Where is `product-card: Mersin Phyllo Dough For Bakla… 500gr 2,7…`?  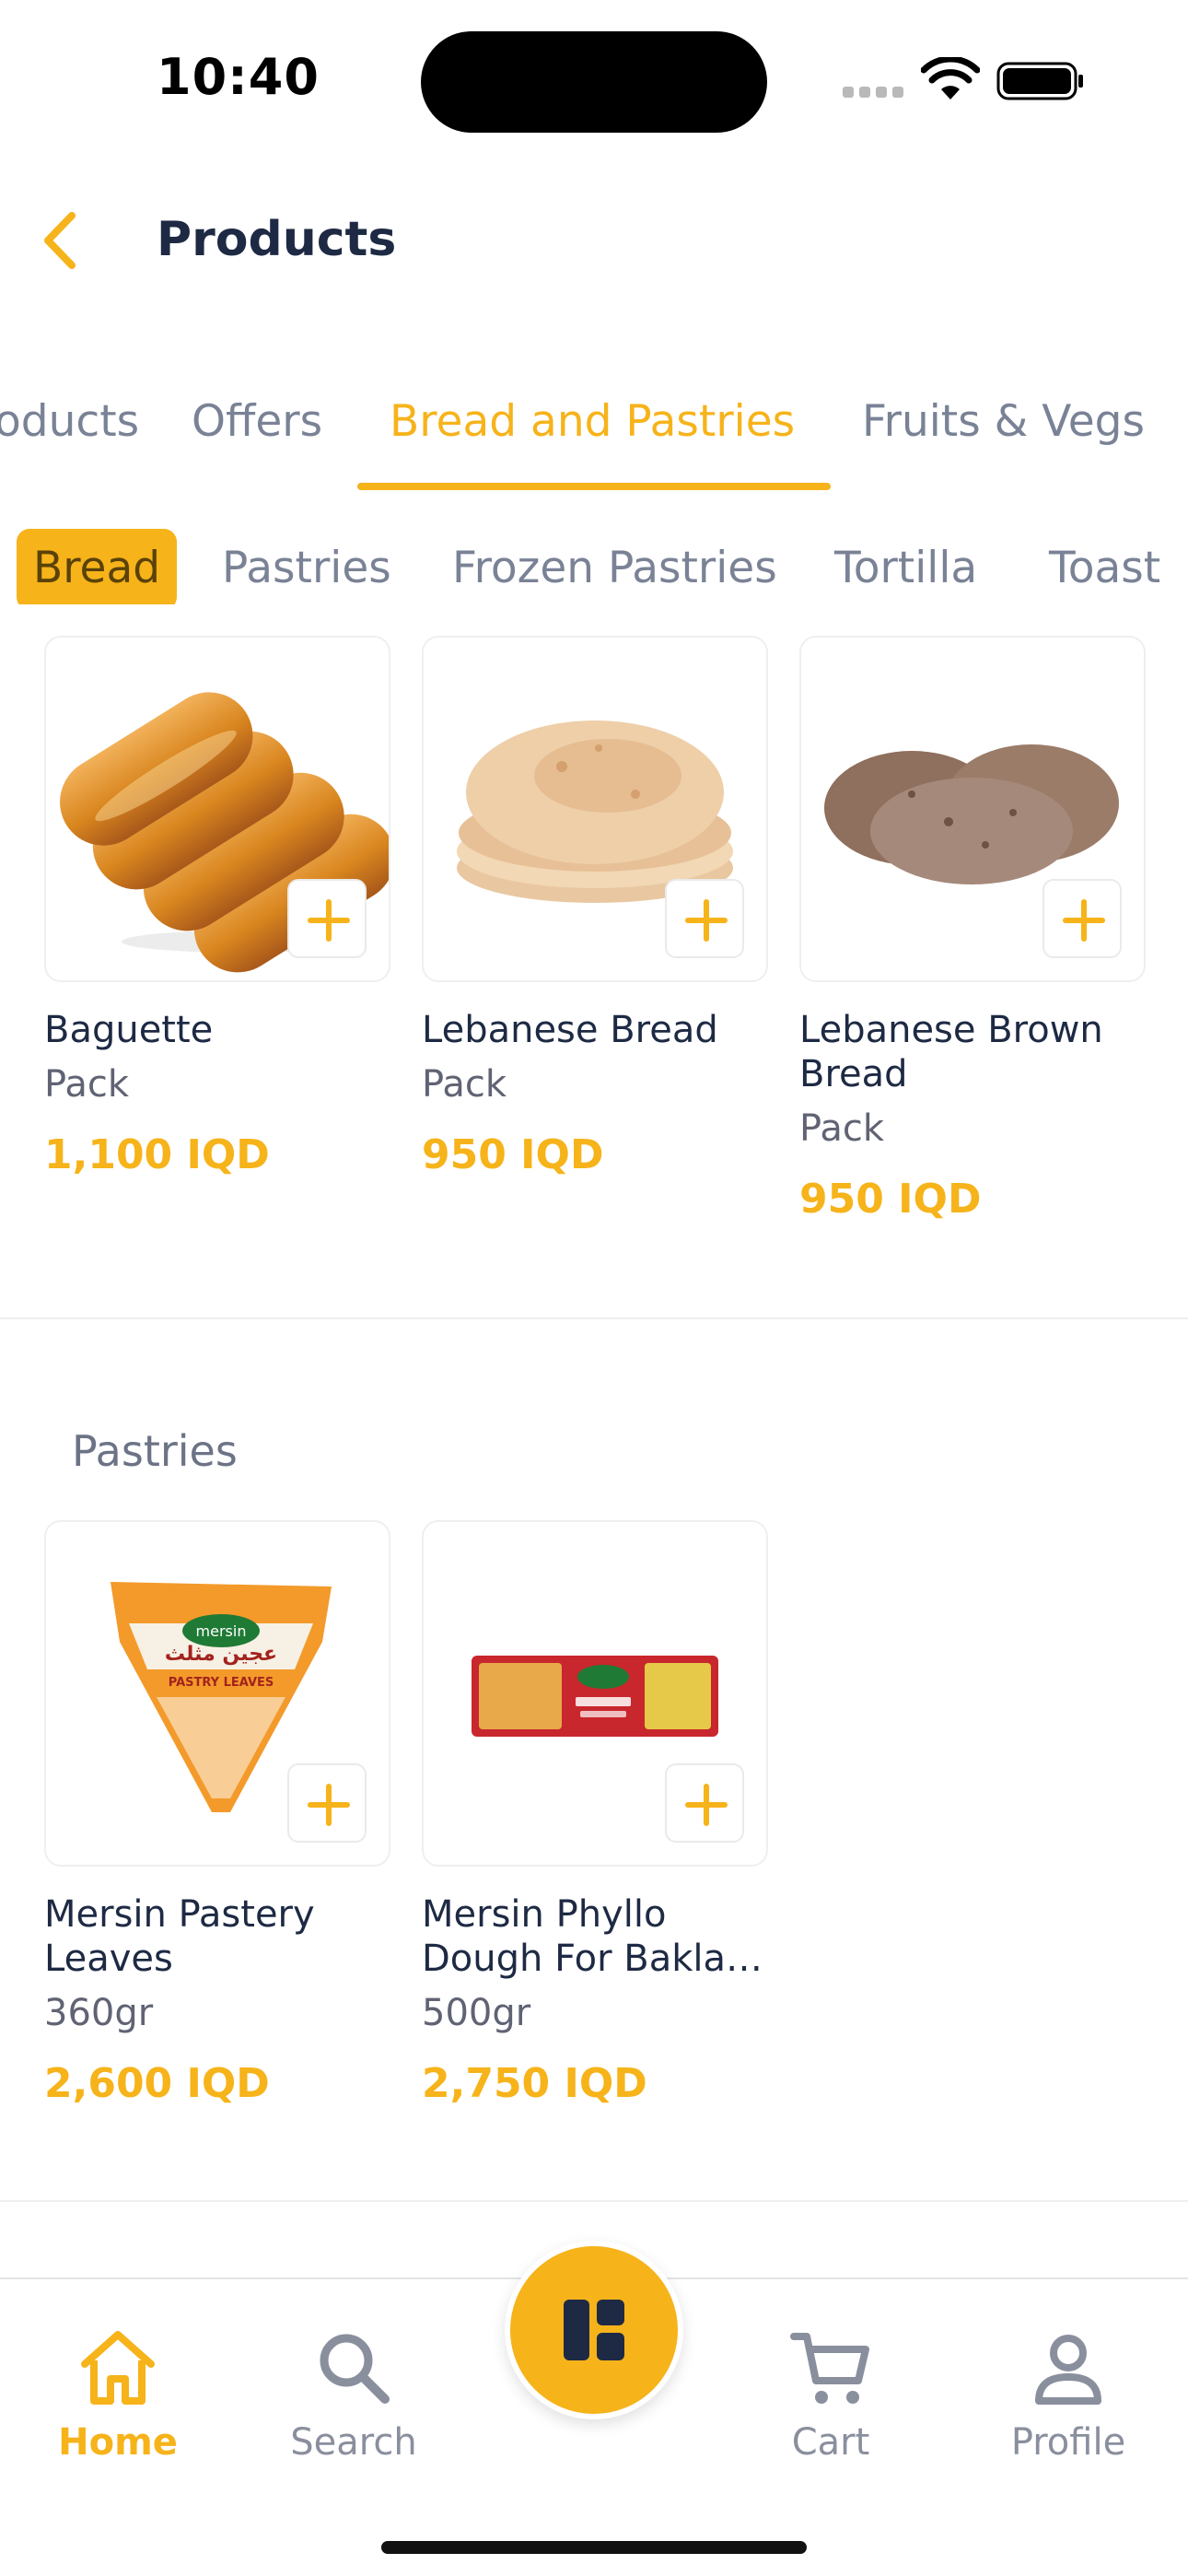
product-card: Mersin Phyllo Dough For Bakla… 500gr 2,7… is located at coordinates (595, 1813).